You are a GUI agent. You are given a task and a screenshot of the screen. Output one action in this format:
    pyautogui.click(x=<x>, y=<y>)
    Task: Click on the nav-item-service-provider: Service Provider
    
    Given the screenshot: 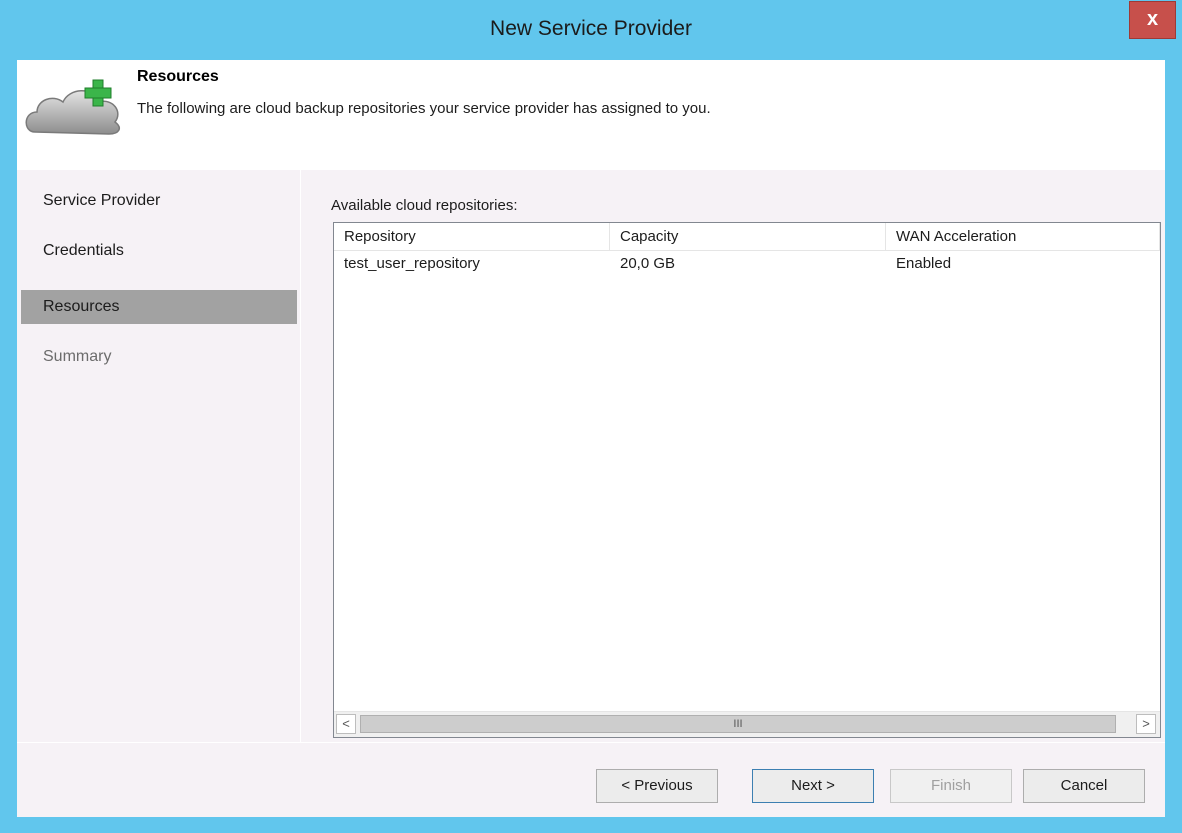 What is the action you would take?
    pyautogui.click(x=159, y=201)
    